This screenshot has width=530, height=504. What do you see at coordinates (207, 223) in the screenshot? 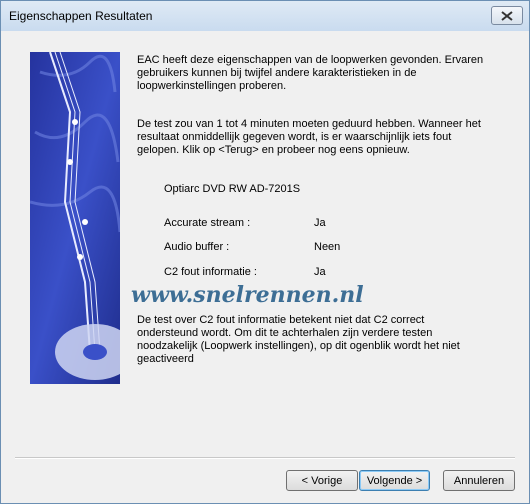
I see `feature-label: Accurate stream :` at bounding box center [207, 223].